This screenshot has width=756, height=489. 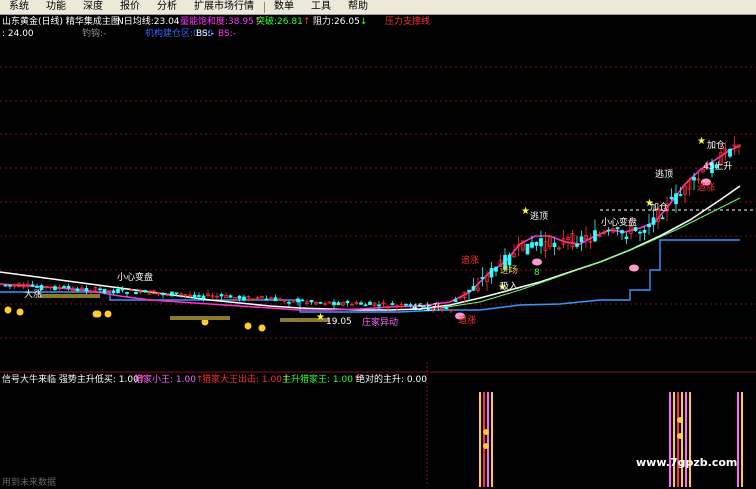 I want to click on sub-signal-1: 信号大牛来临 强势主升低买: 1.00↑, so click(x=74, y=380).